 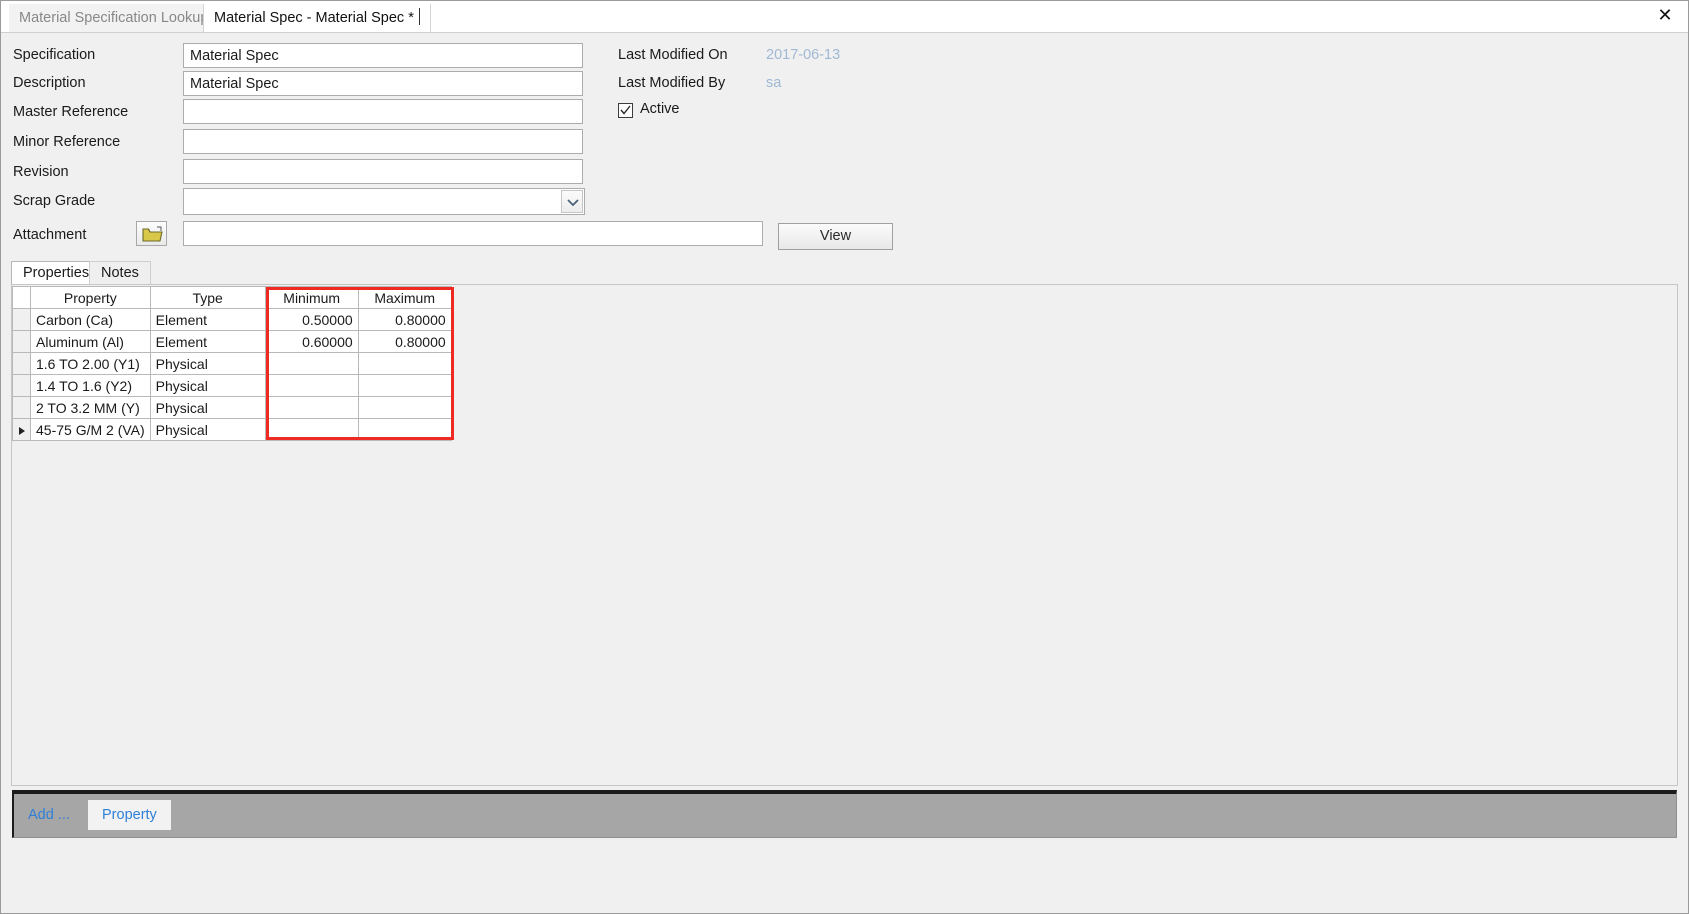 I want to click on window-tab-material-specification-lookup: Material Specification Lookup, so click(x=114, y=18).